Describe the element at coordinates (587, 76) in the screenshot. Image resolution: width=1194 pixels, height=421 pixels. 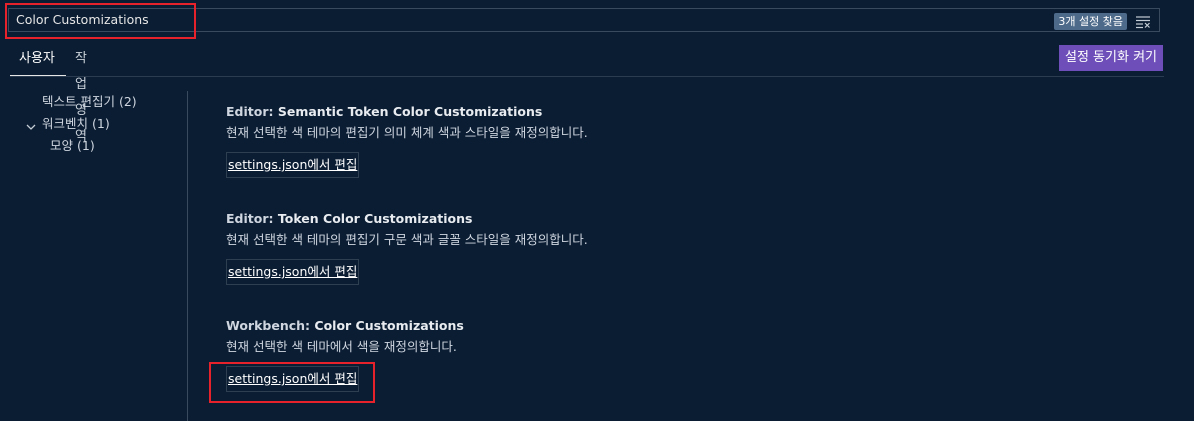
I see `tabs-divider` at that location.